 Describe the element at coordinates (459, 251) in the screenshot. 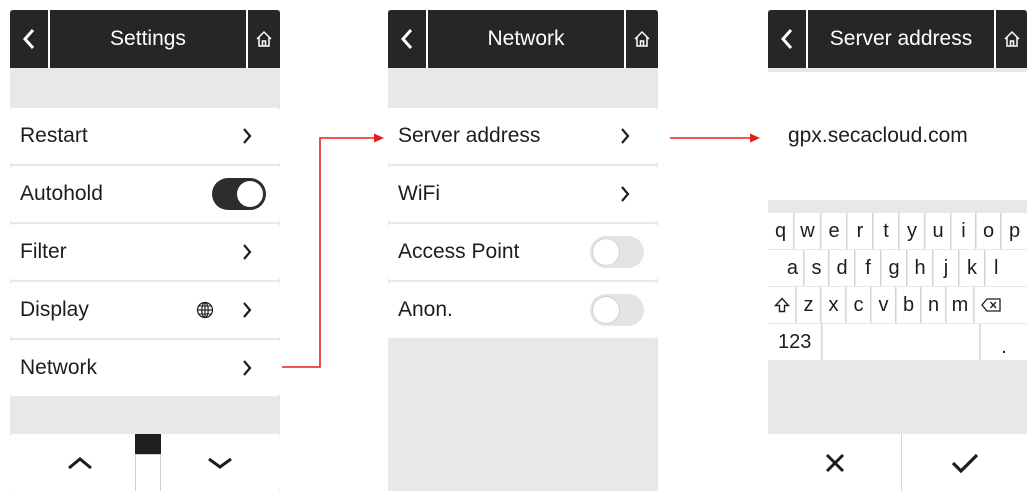

I see `menu-item-label: Access Point` at that location.